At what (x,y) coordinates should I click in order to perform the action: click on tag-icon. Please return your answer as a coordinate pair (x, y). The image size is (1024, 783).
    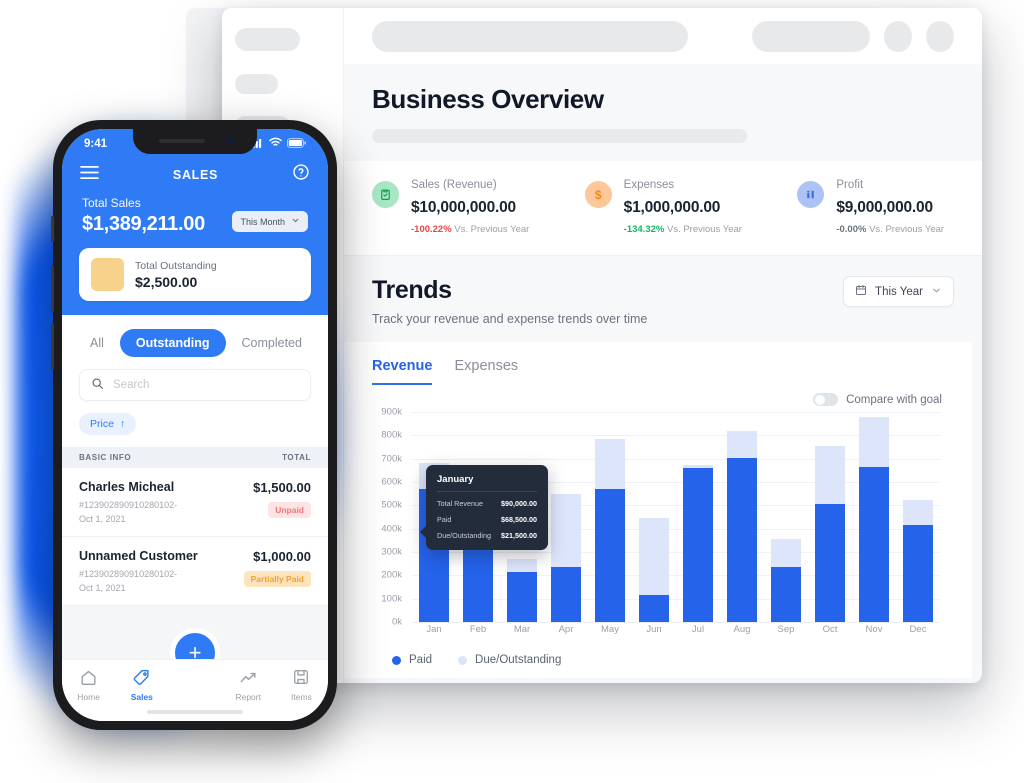
    Looking at the image, I should click on (141, 678).